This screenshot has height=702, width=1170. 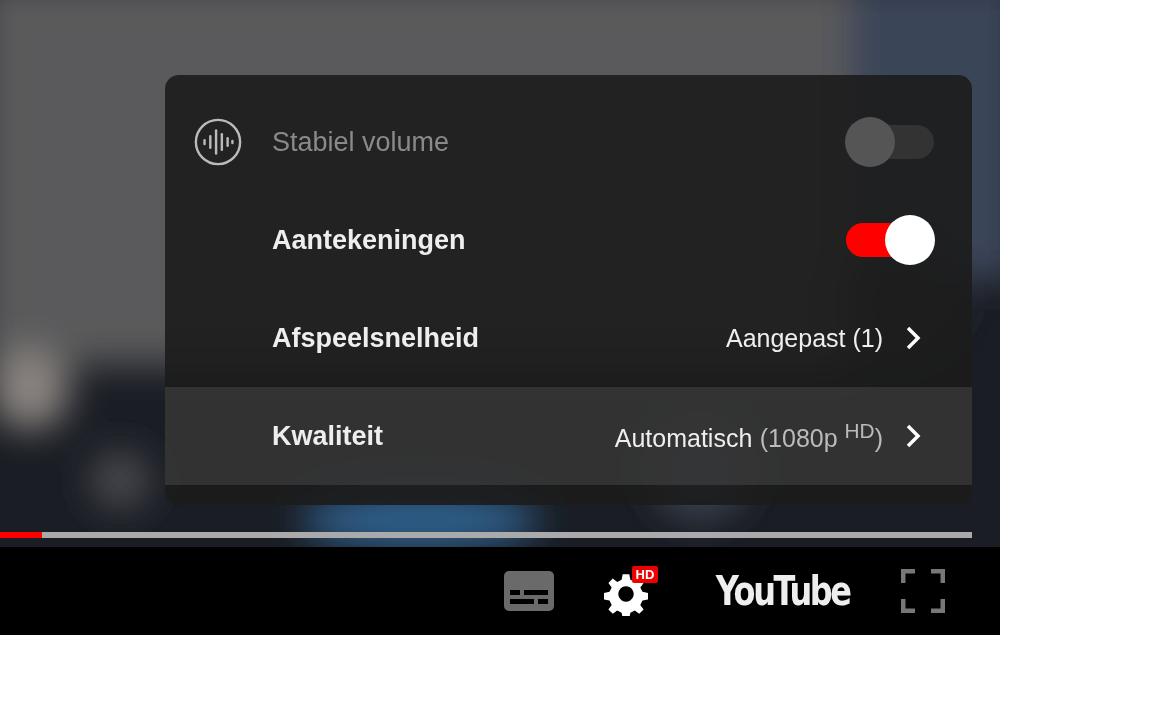 What do you see at coordinates (568, 240) in the screenshot?
I see `menu-item: Aantekeningen` at bounding box center [568, 240].